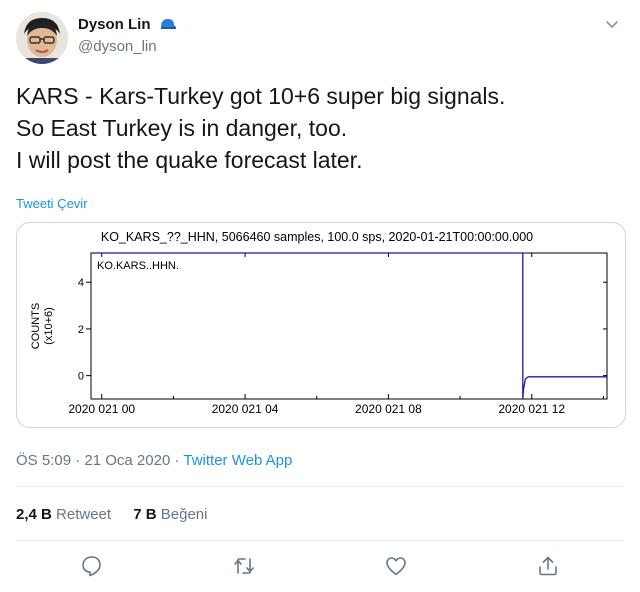 The image size is (640, 592). I want to click on like-count: 7 B Beğeni, so click(170, 514).